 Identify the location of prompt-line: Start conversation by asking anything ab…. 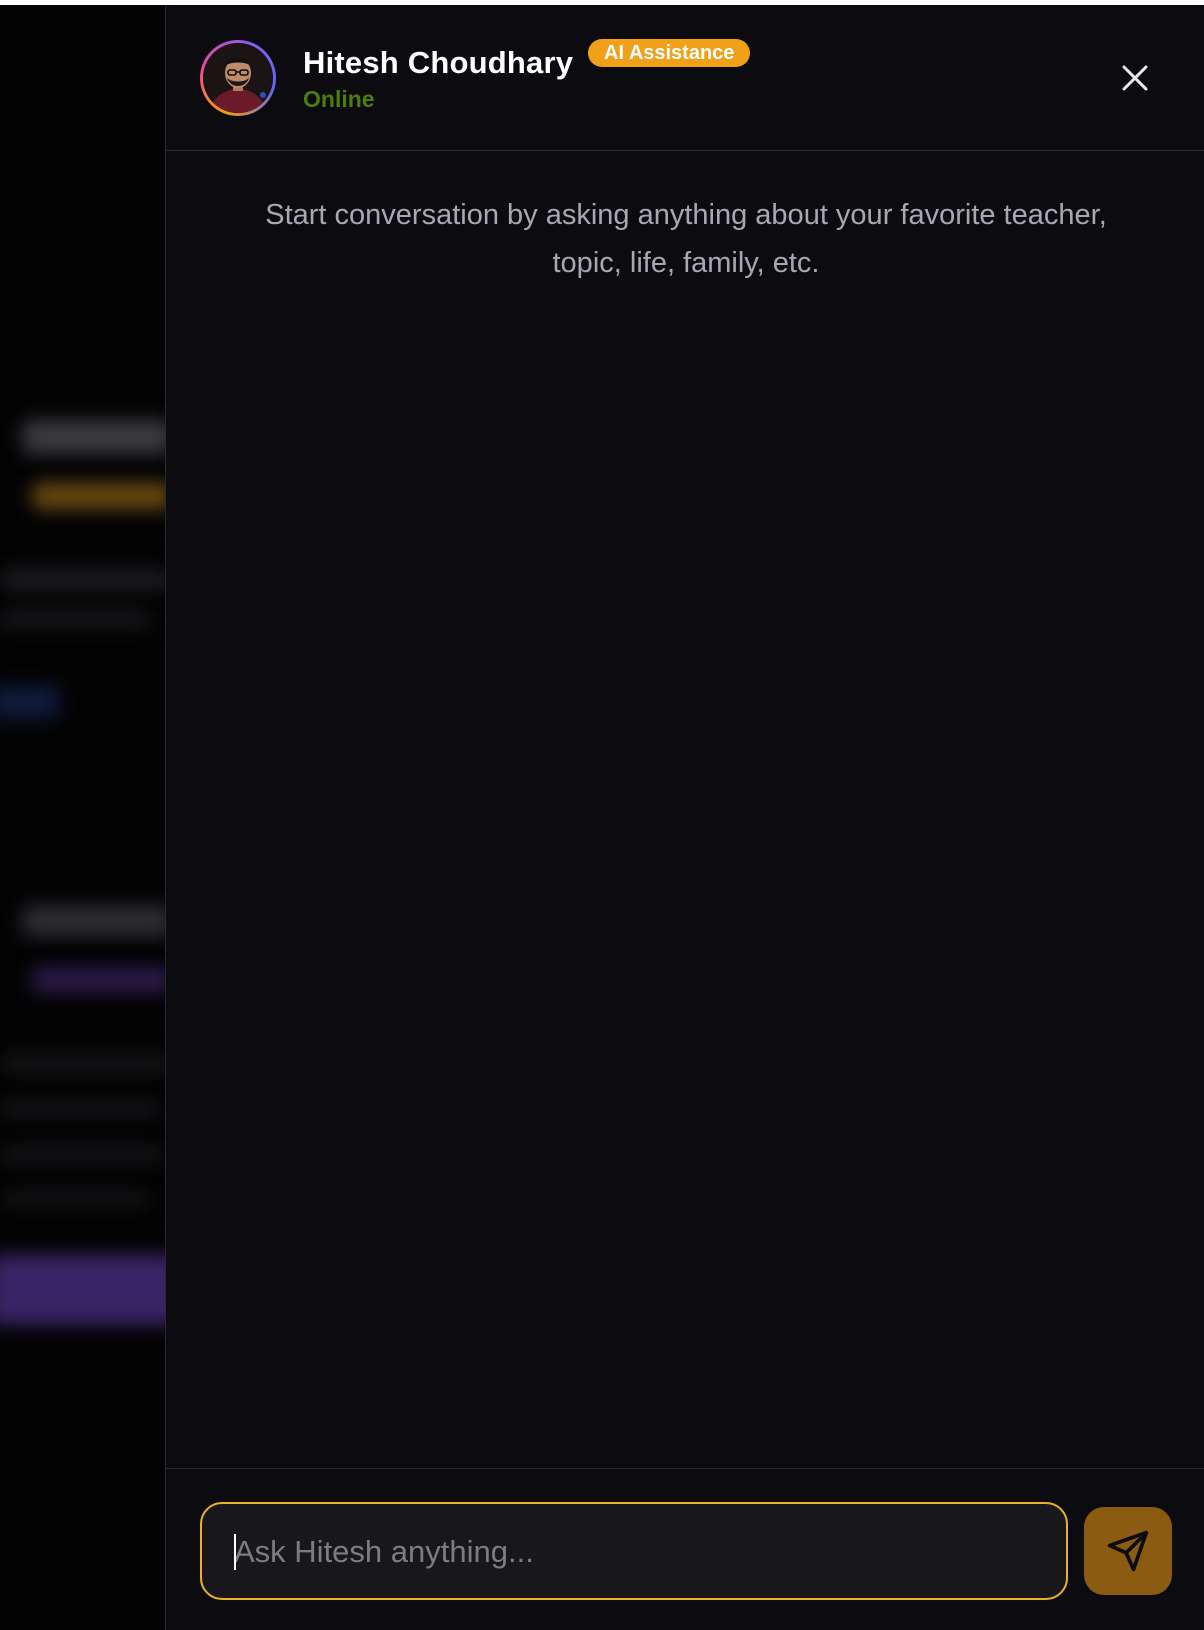
(686, 215).